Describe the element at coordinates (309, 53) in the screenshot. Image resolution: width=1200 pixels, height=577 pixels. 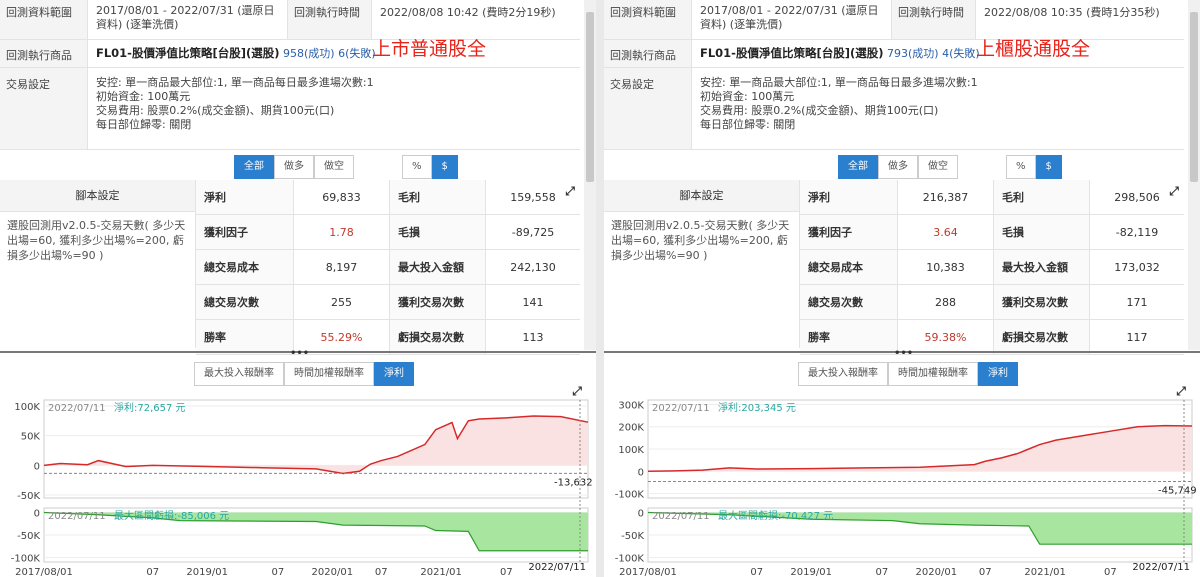
I see `success-count: 958(成功)` at that location.